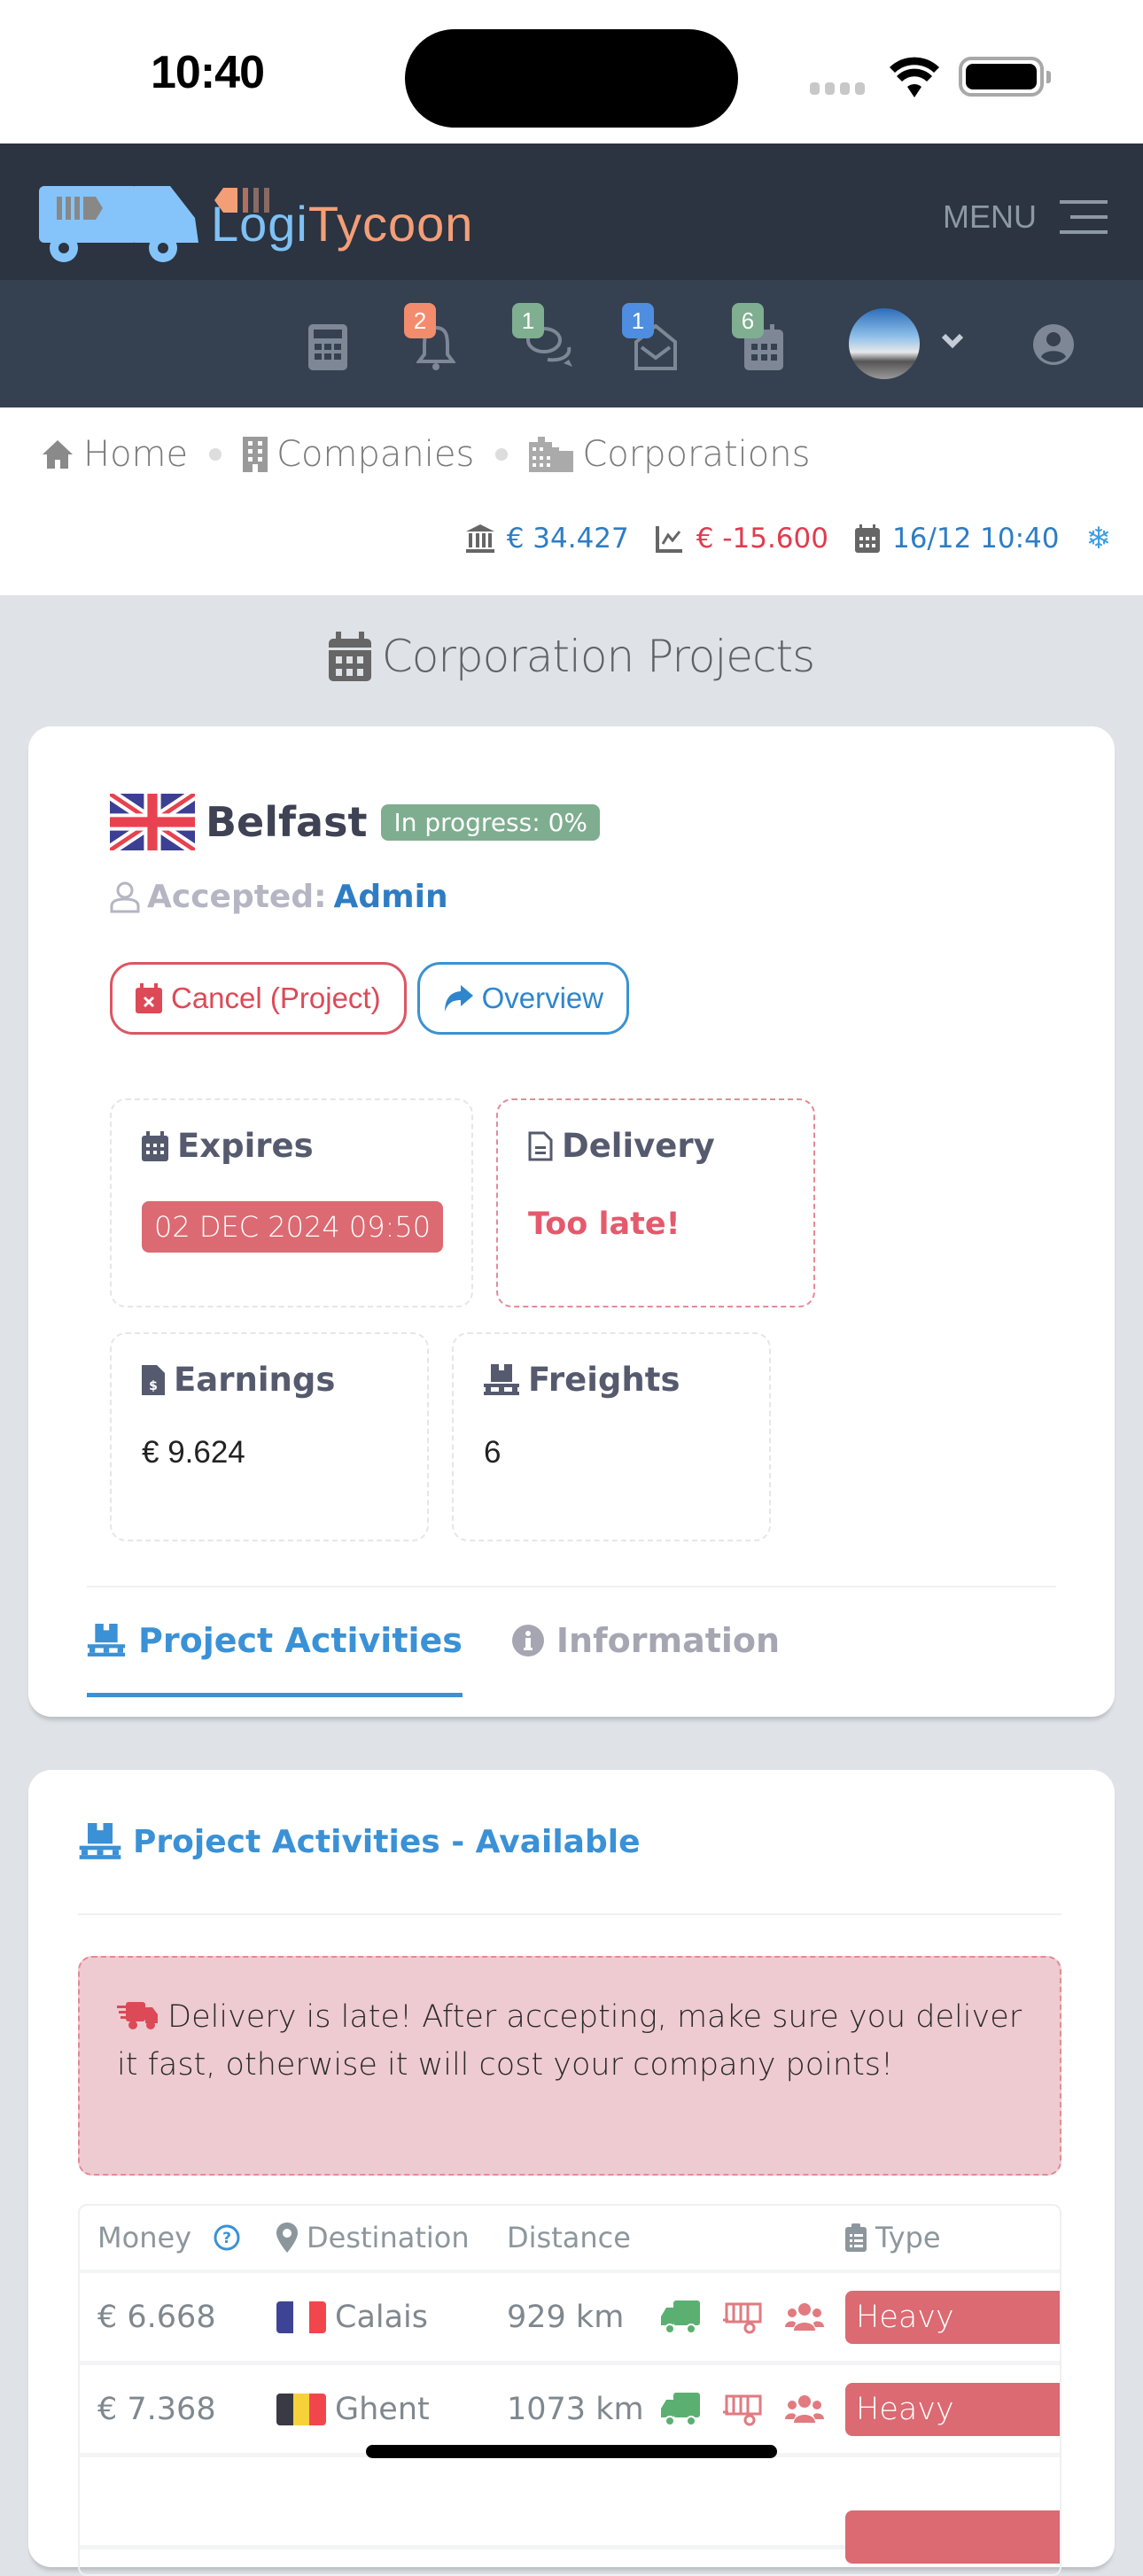  What do you see at coordinates (645, 1659) in the screenshot?
I see `tab-information: Information` at bounding box center [645, 1659].